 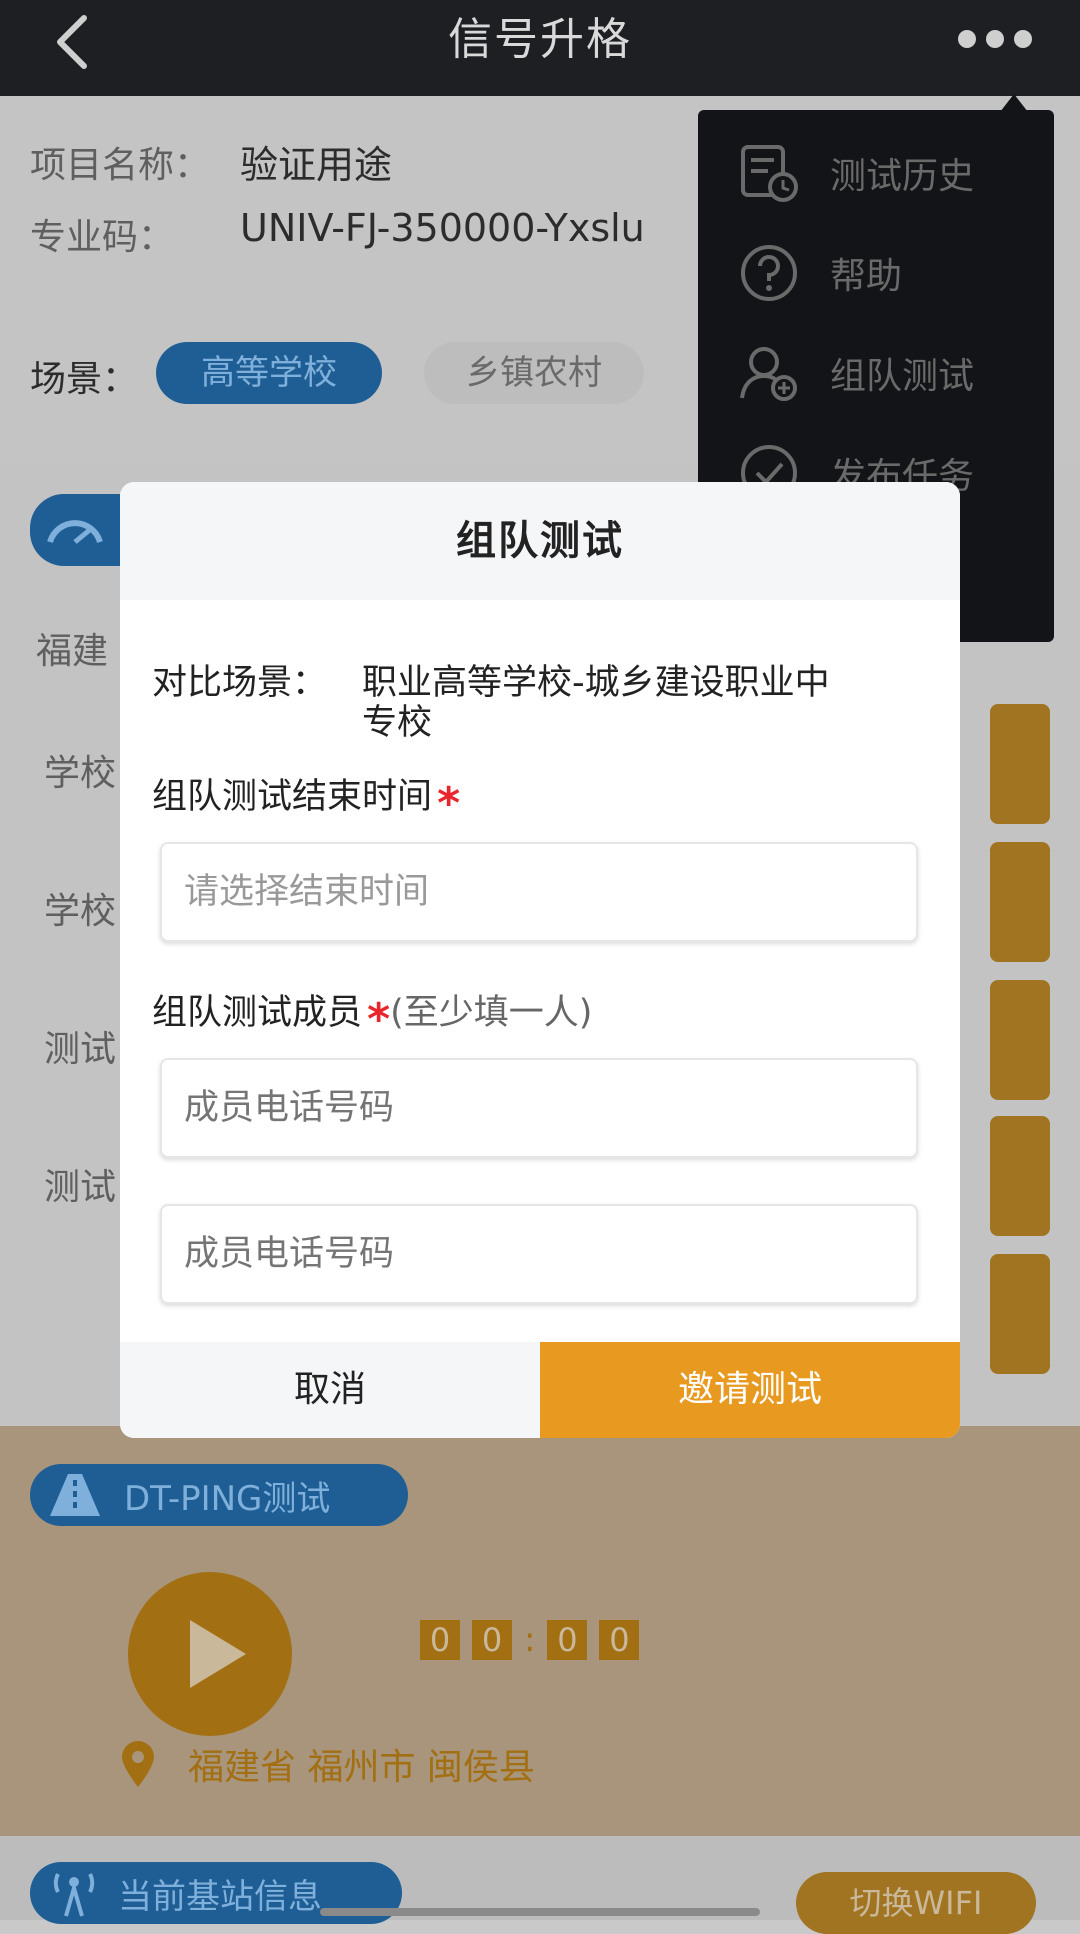 What do you see at coordinates (72, 651) in the screenshot?
I see `province-label: 福建` at bounding box center [72, 651].